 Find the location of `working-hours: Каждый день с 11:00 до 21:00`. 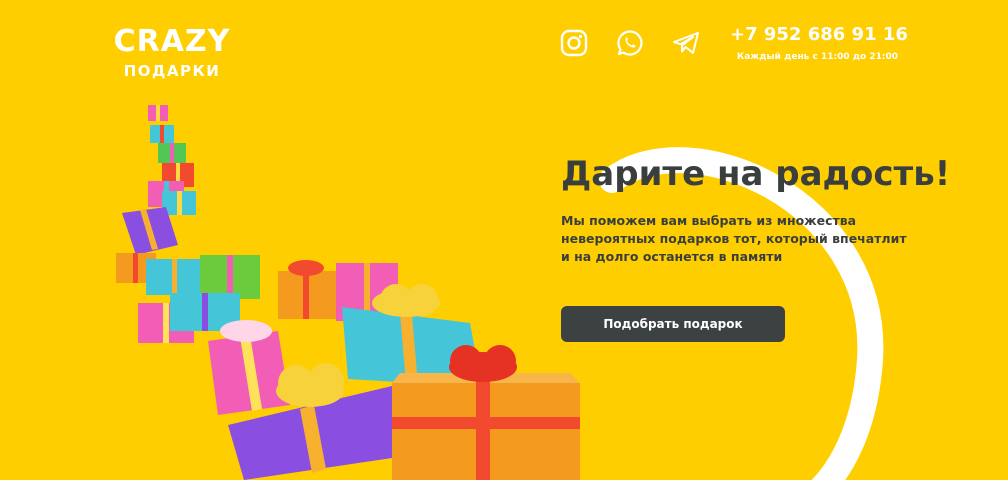

working-hours: Каждый день с 11:00 до 21:00 is located at coordinates (817, 57).